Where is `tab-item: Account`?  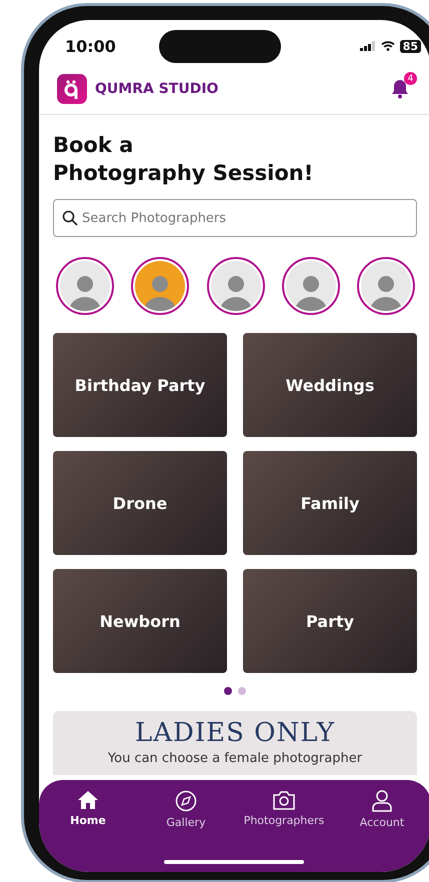
tab-item: Account is located at coordinates (381, 812).